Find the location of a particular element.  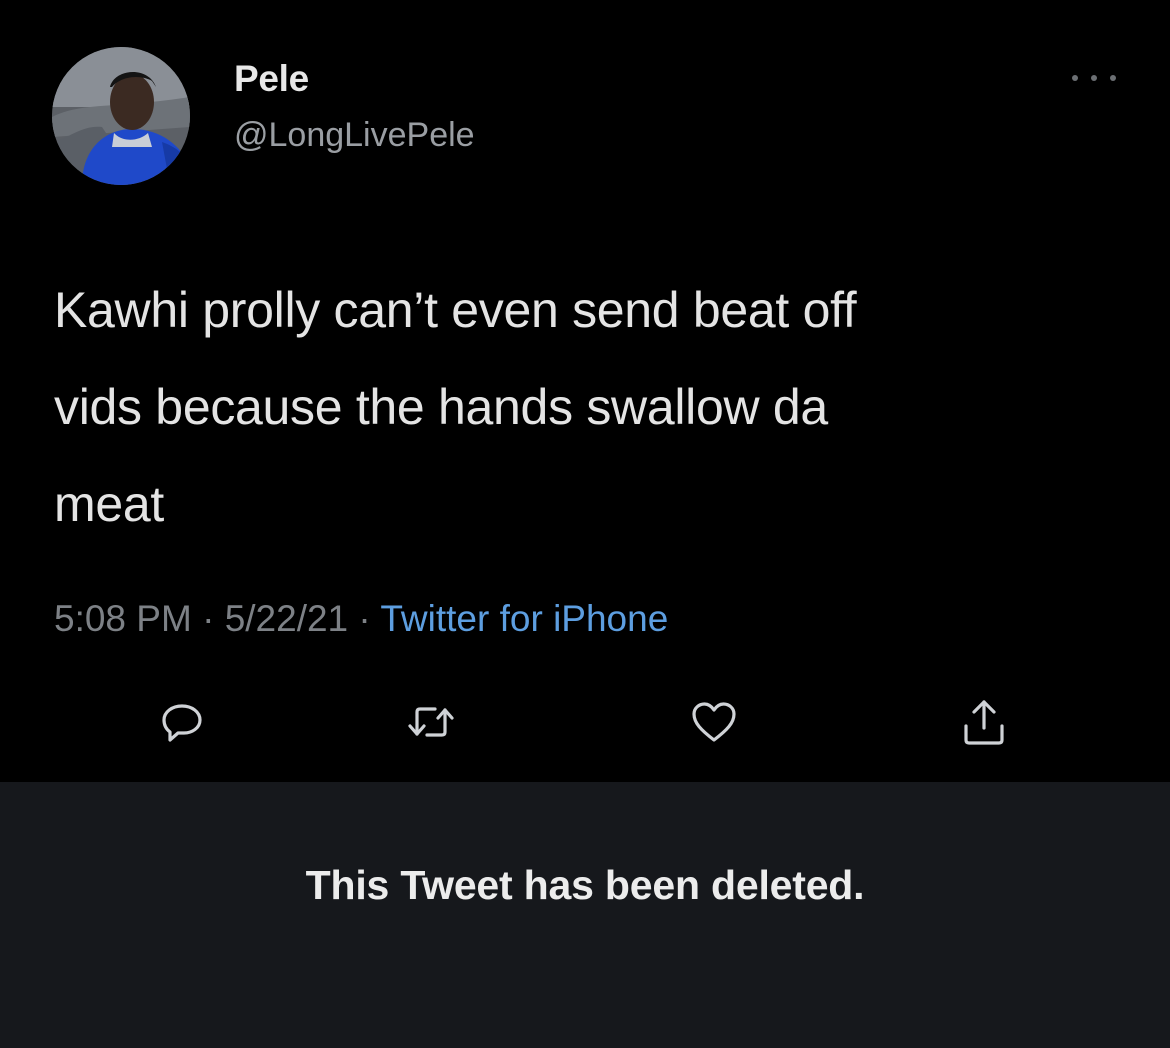

share-button is located at coordinates (984, 722).